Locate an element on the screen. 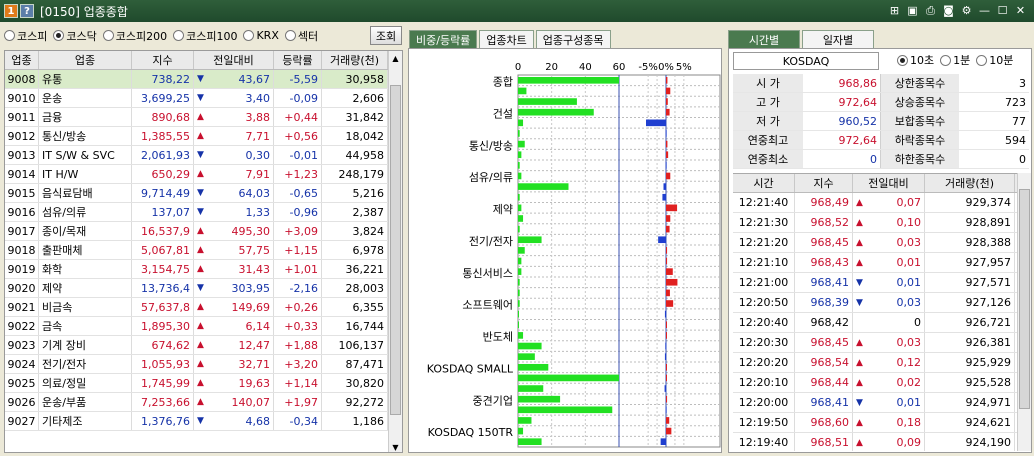 The width and height of the screenshot is (1034, 456). minimize-icon: — is located at coordinates (984, 10).